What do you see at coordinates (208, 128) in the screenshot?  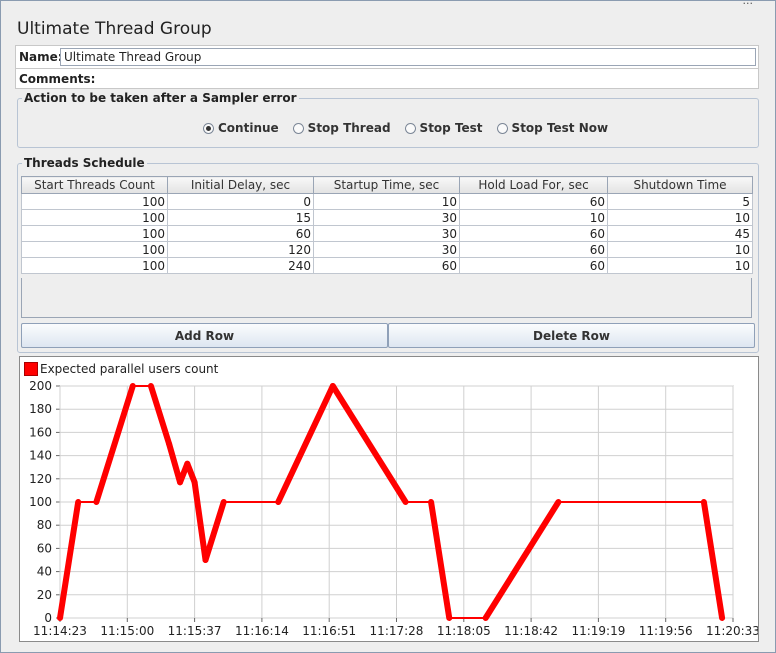 I see `radio-continue-indicator` at bounding box center [208, 128].